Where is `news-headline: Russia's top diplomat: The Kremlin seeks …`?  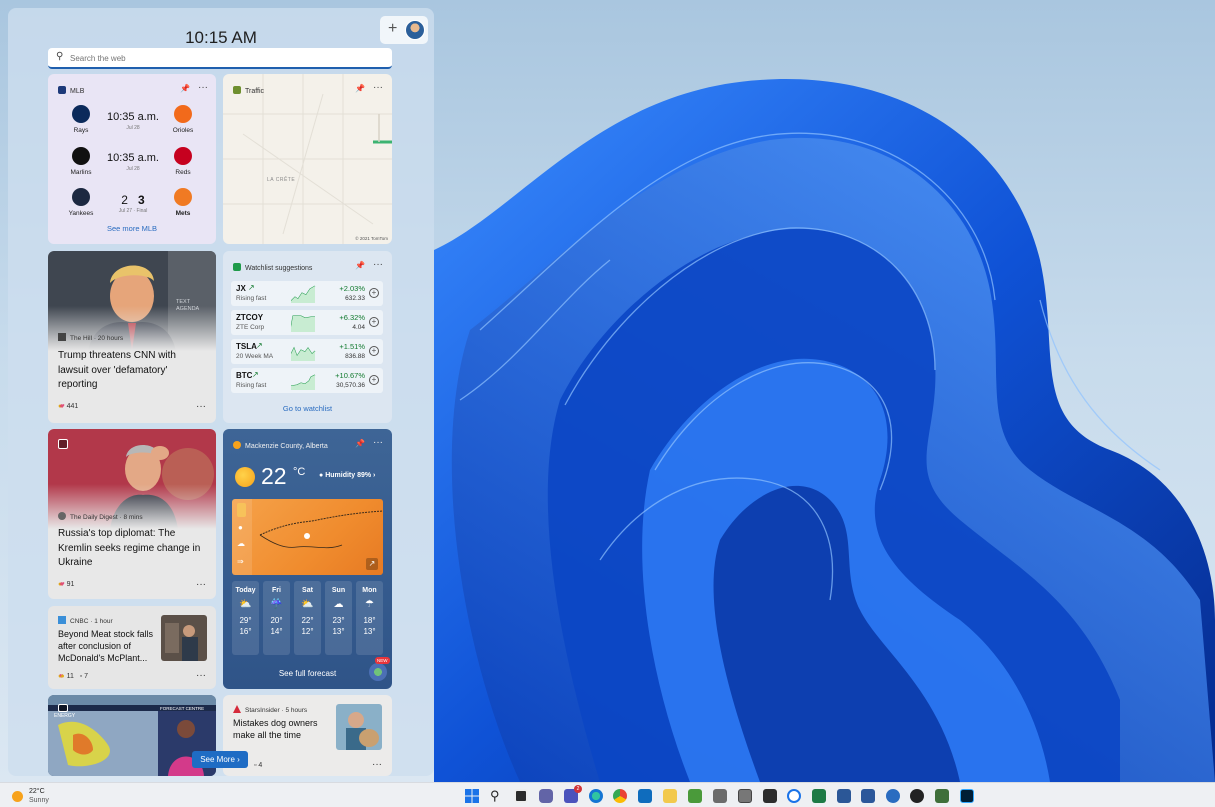 news-headline: Russia's top diplomat: The Kremlin seeks … is located at coordinates (129, 549).